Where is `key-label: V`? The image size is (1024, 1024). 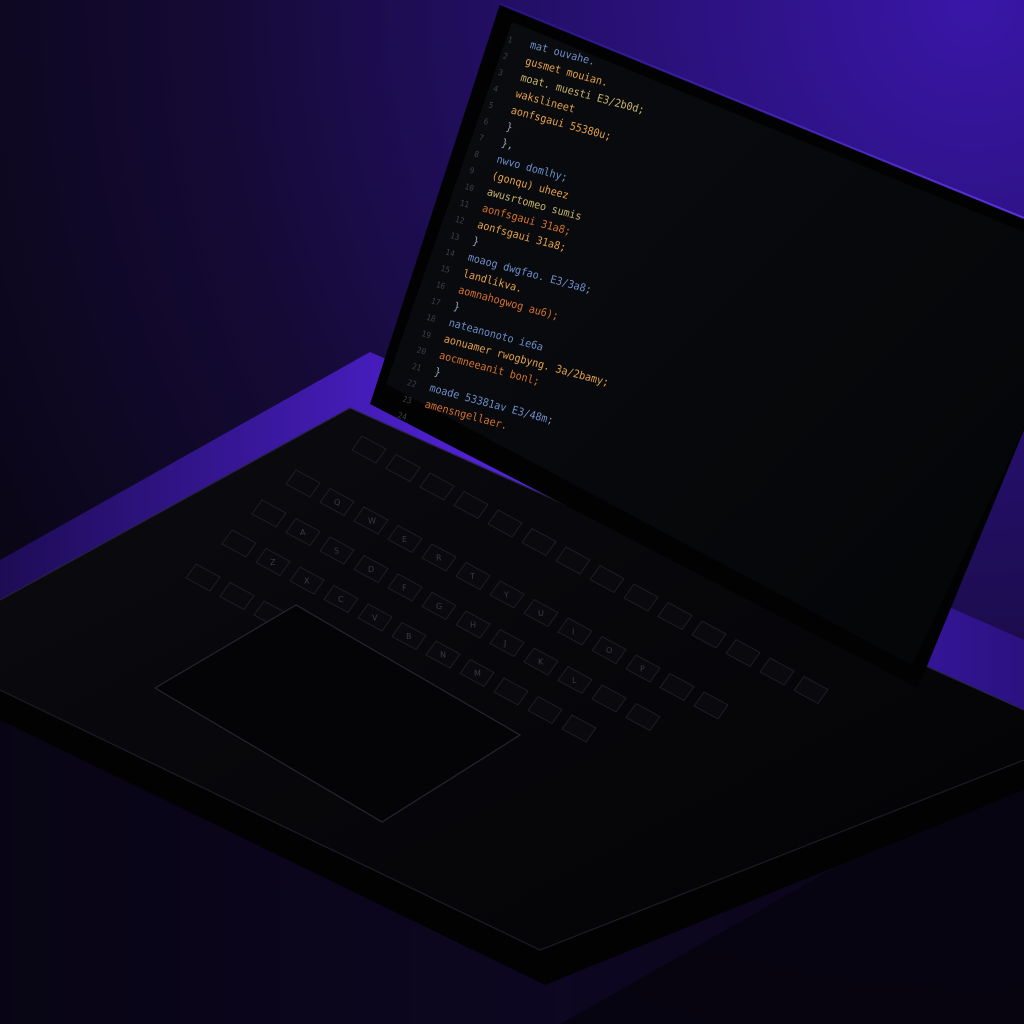
key-label: V is located at coordinates (375, 618).